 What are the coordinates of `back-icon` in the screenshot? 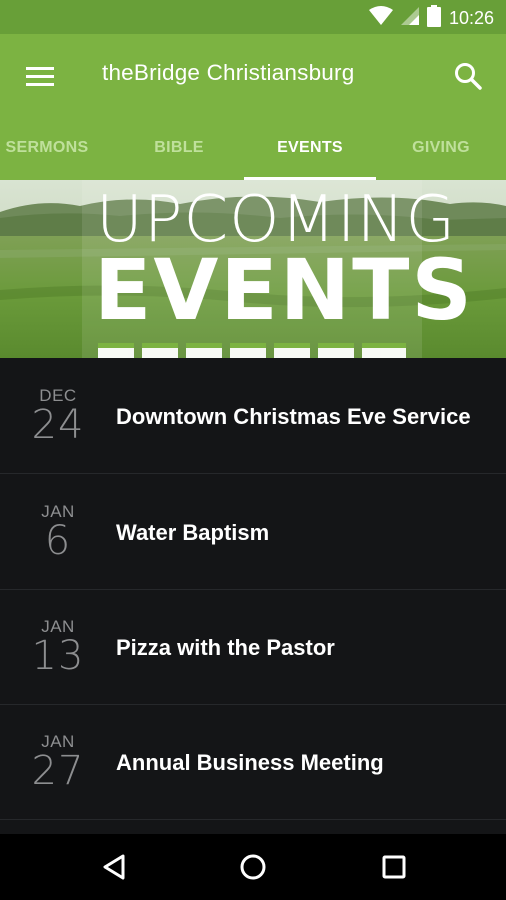 It's located at (114, 867).